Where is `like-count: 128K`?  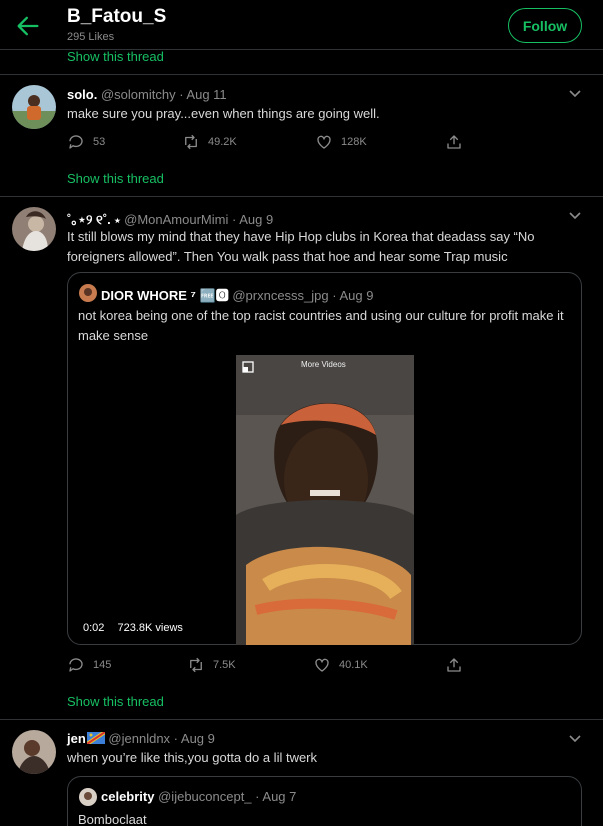
like-count: 128K is located at coordinates (354, 141).